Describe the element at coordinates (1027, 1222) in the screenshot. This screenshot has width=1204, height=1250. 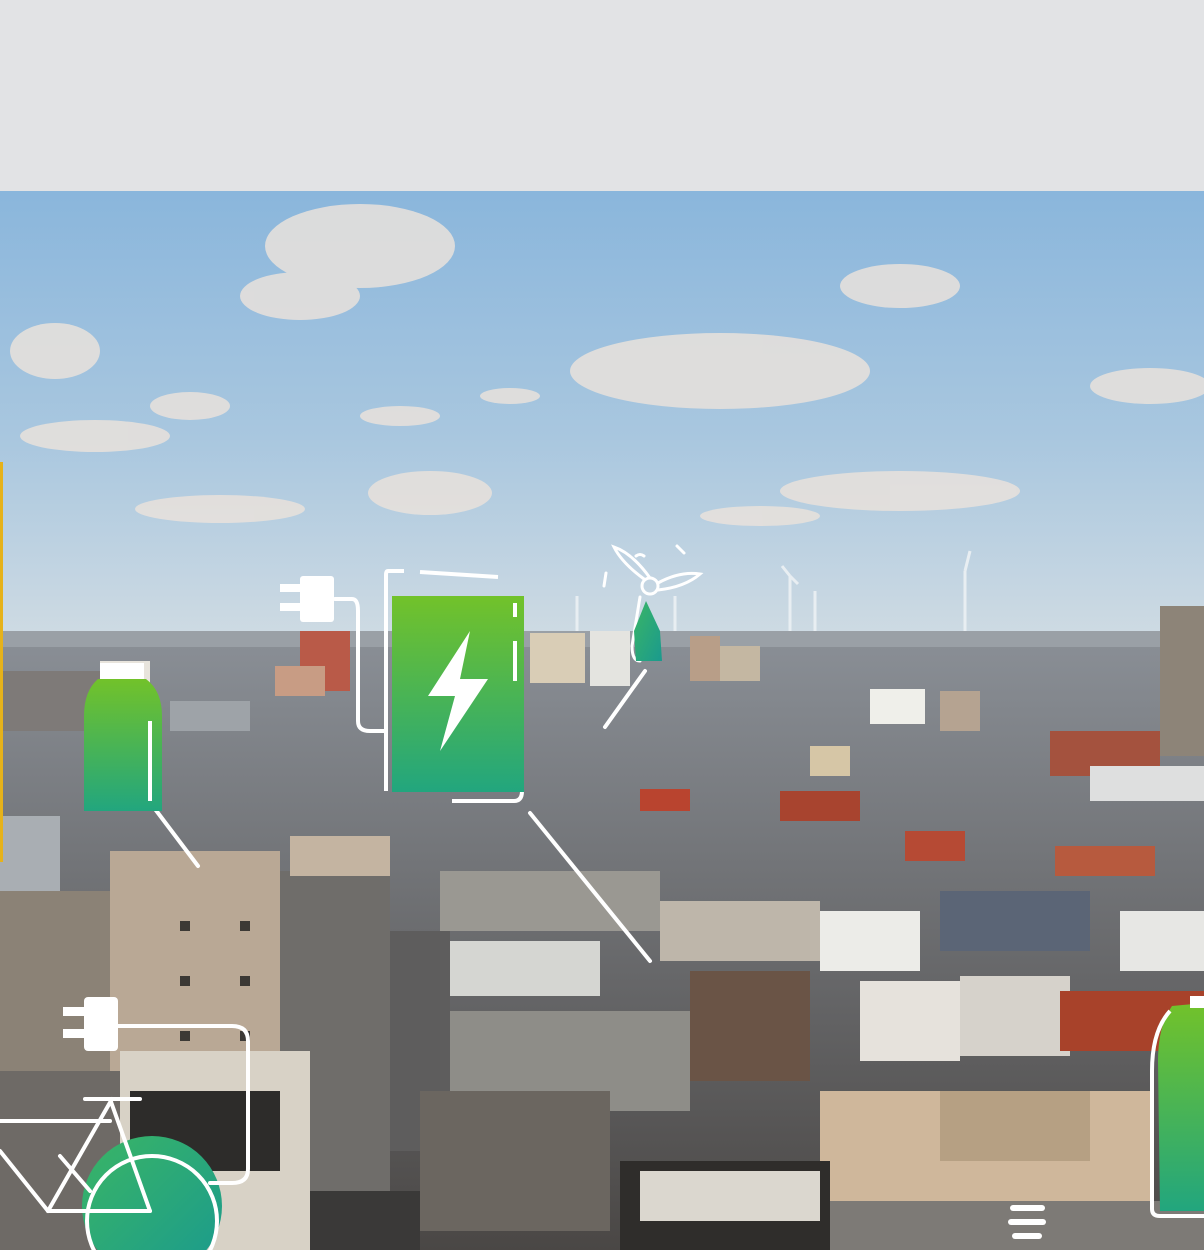
I see `bottom-right-marks` at that location.